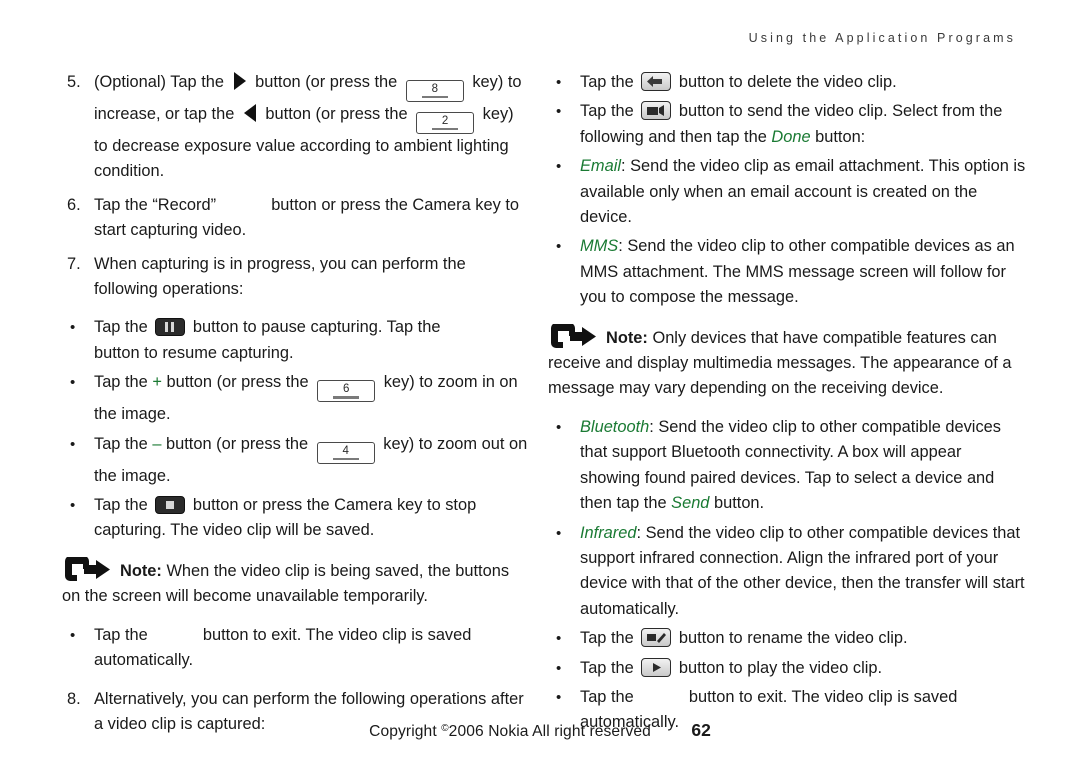 Image resolution: width=1080 pixels, height=779 pixels. What do you see at coordinates (656, 667) in the screenshot?
I see `play-icon` at bounding box center [656, 667].